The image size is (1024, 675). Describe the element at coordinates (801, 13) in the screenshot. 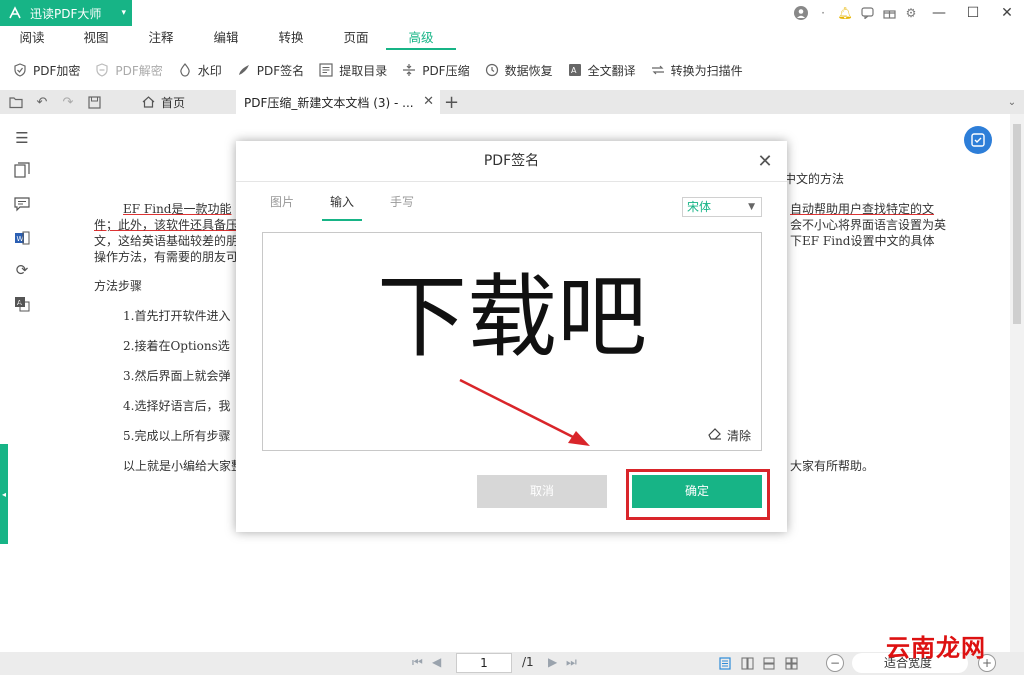

I see `user-icon` at that location.